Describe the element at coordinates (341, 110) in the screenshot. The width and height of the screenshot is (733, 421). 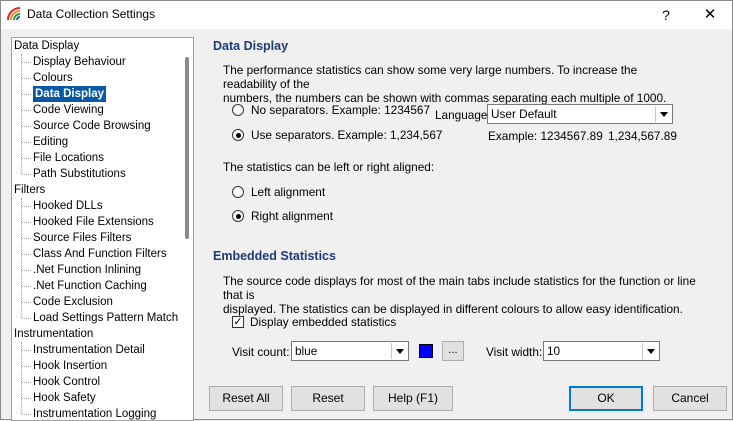
I see `no-separators-label: No separators. Example: 1234567` at that location.